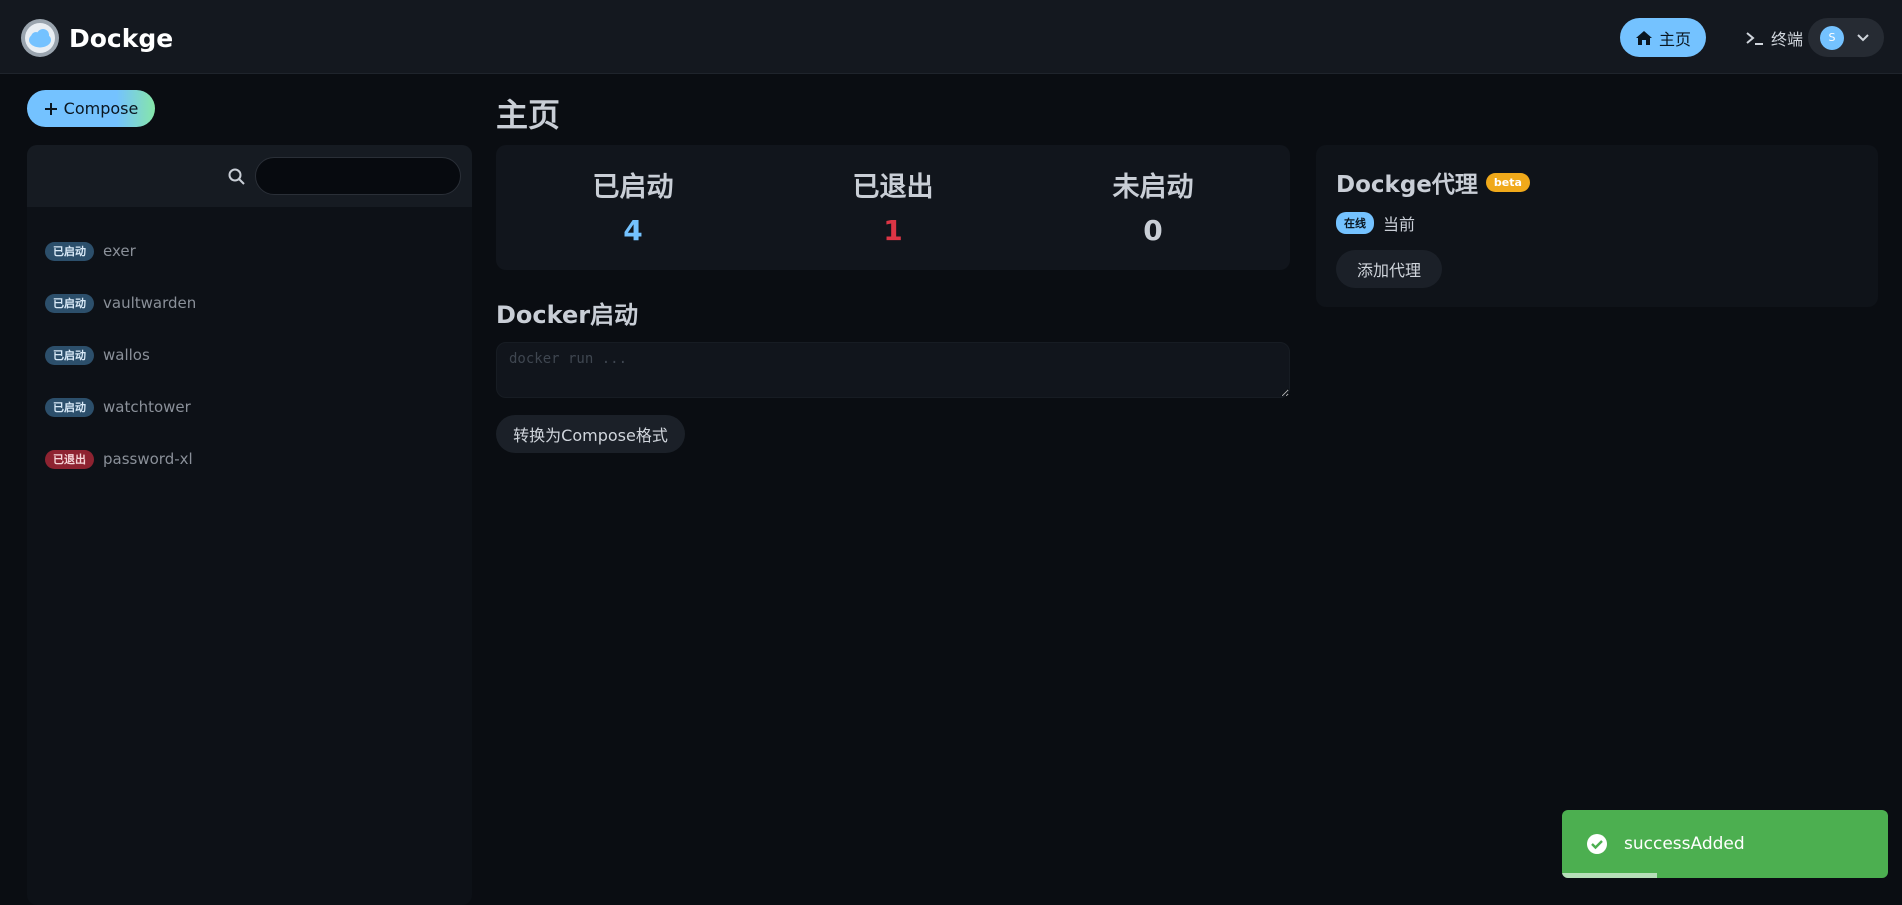  What do you see at coordinates (1153, 206) in the screenshot?
I see `stat-inactive: 未启动 0` at bounding box center [1153, 206].